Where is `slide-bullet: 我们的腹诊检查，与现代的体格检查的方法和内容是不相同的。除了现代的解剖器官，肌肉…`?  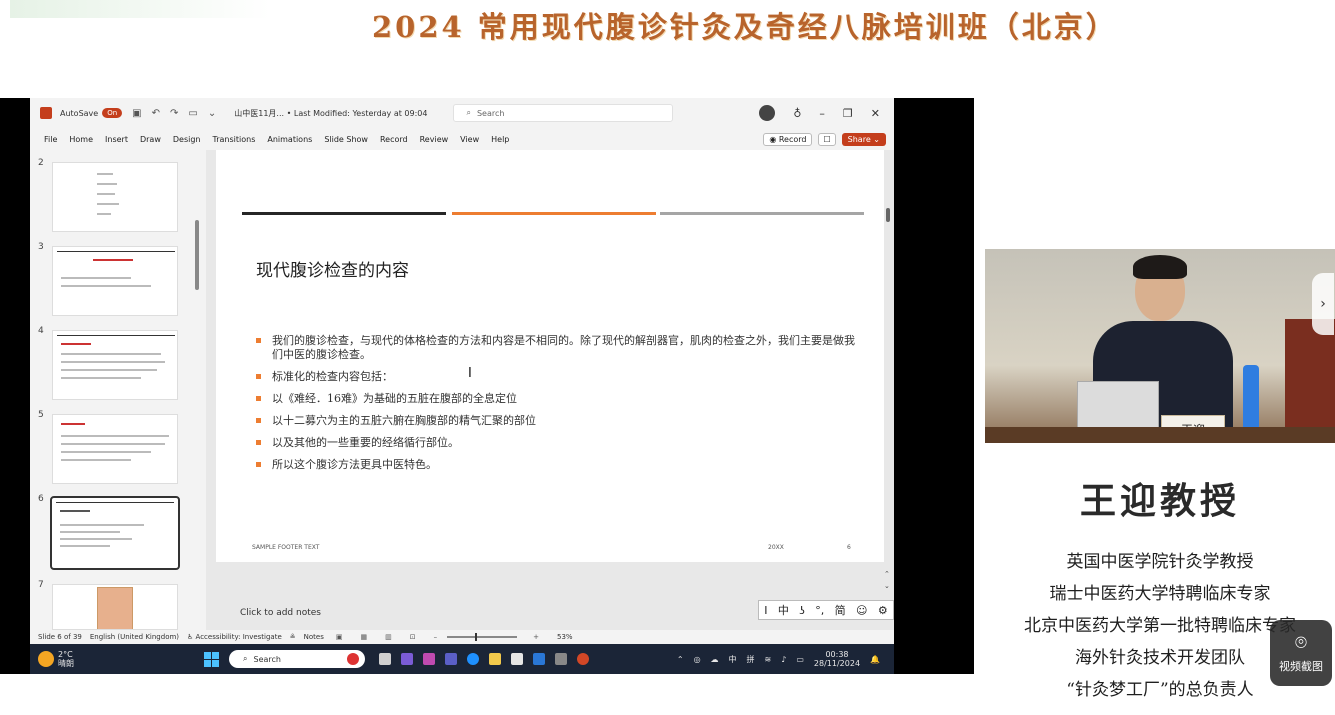 slide-bullet: 我们的腹诊检查，与现代的体格检查的方法和内容是不相同的。除了现代的解剖器官，肌肉… is located at coordinates (556, 348).